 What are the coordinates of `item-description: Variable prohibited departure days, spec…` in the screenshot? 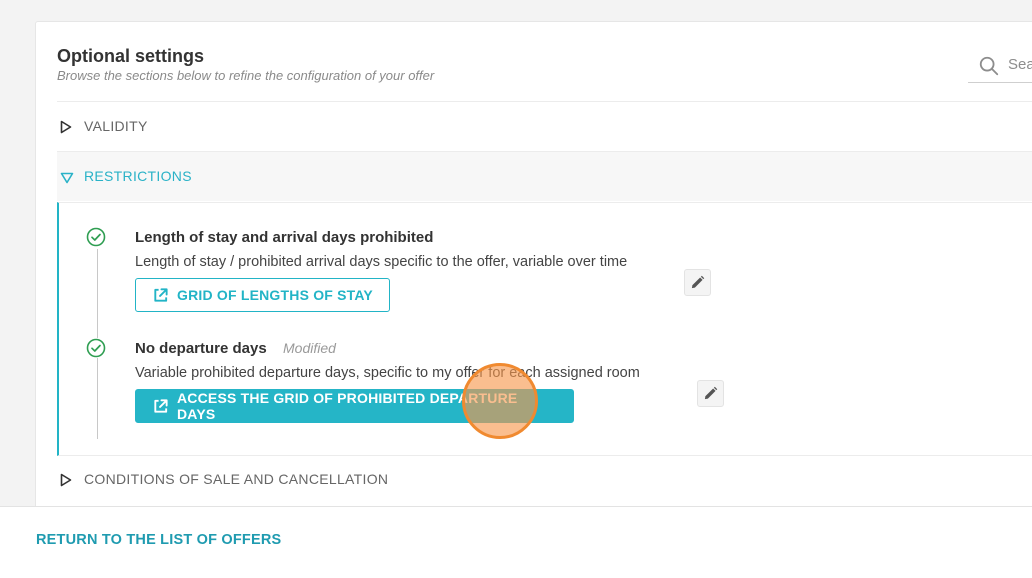 It's located at (387, 373).